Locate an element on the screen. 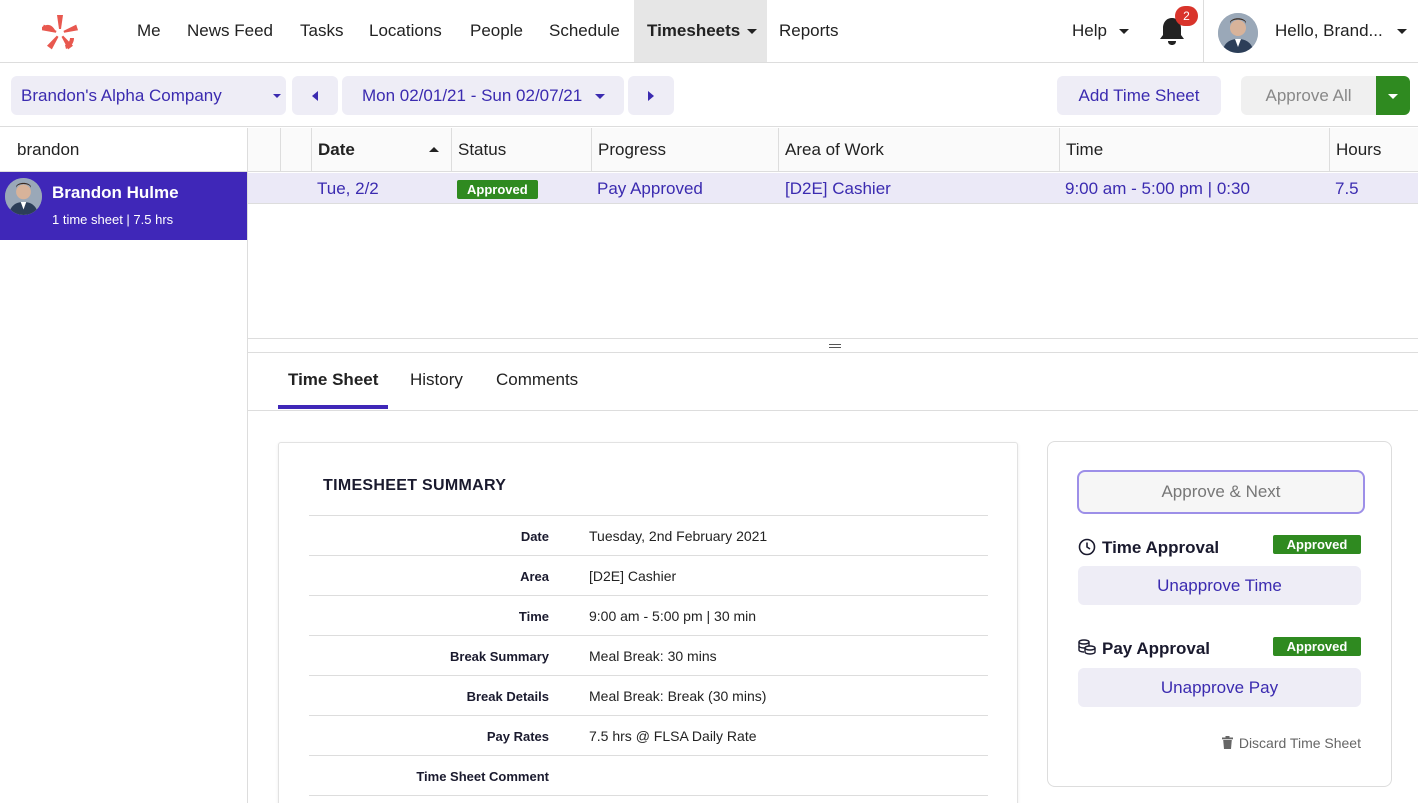 Image resolution: width=1418 pixels, height=803 pixels. drag-handle-icon is located at coordinates (835, 346).